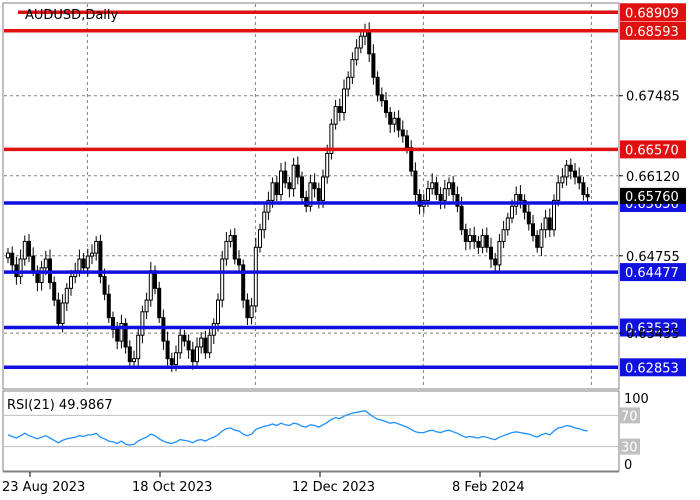  I want to click on rsi-level-label: 30, so click(629, 448).